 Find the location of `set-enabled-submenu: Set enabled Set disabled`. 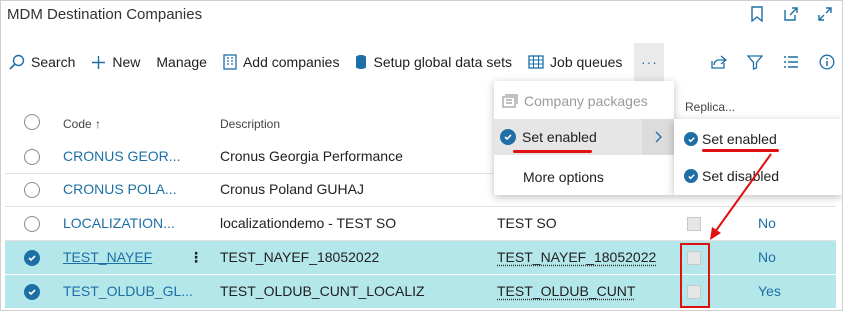

set-enabled-submenu: Set enabled Set disabled is located at coordinates (758, 157).